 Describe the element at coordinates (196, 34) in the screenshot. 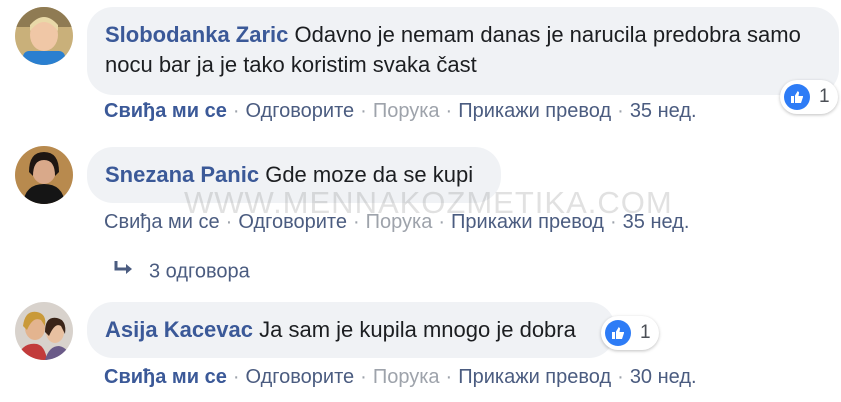

I see `comment-author: Slobodanka Zaric` at that location.